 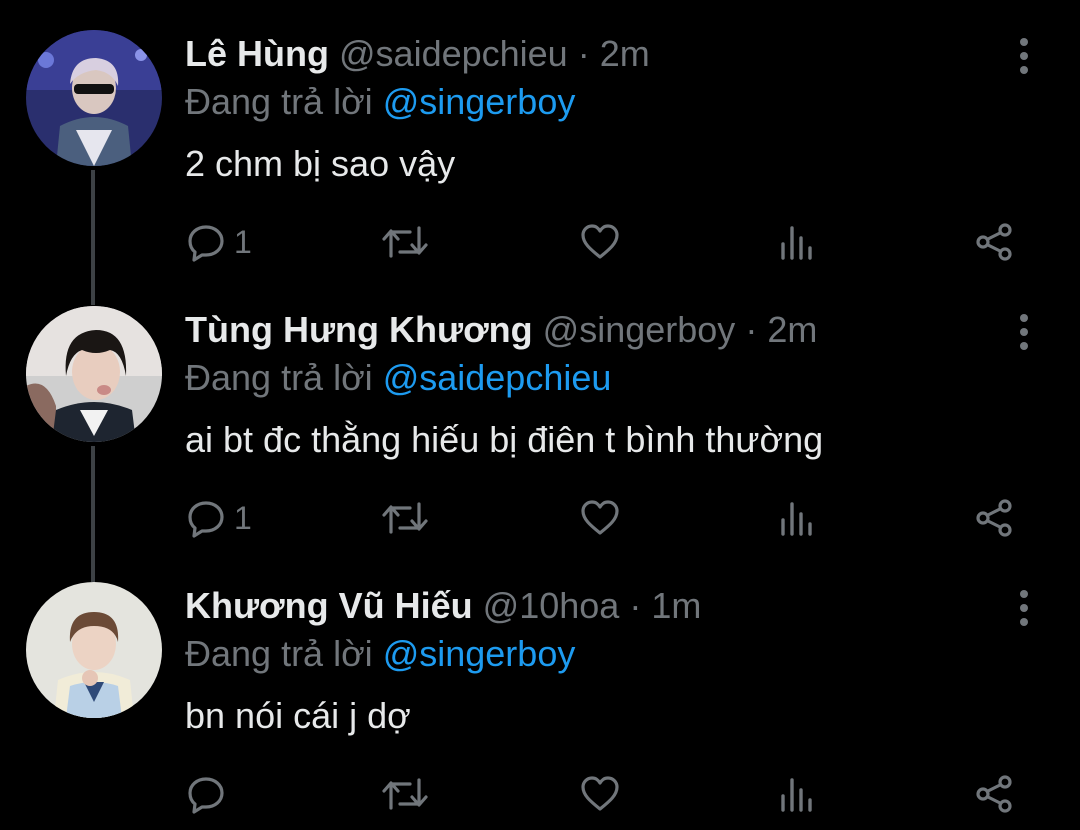 I want to click on tweet-header: Khương Vũ Hiếu @10hoa · 1m, so click(x=443, y=606).